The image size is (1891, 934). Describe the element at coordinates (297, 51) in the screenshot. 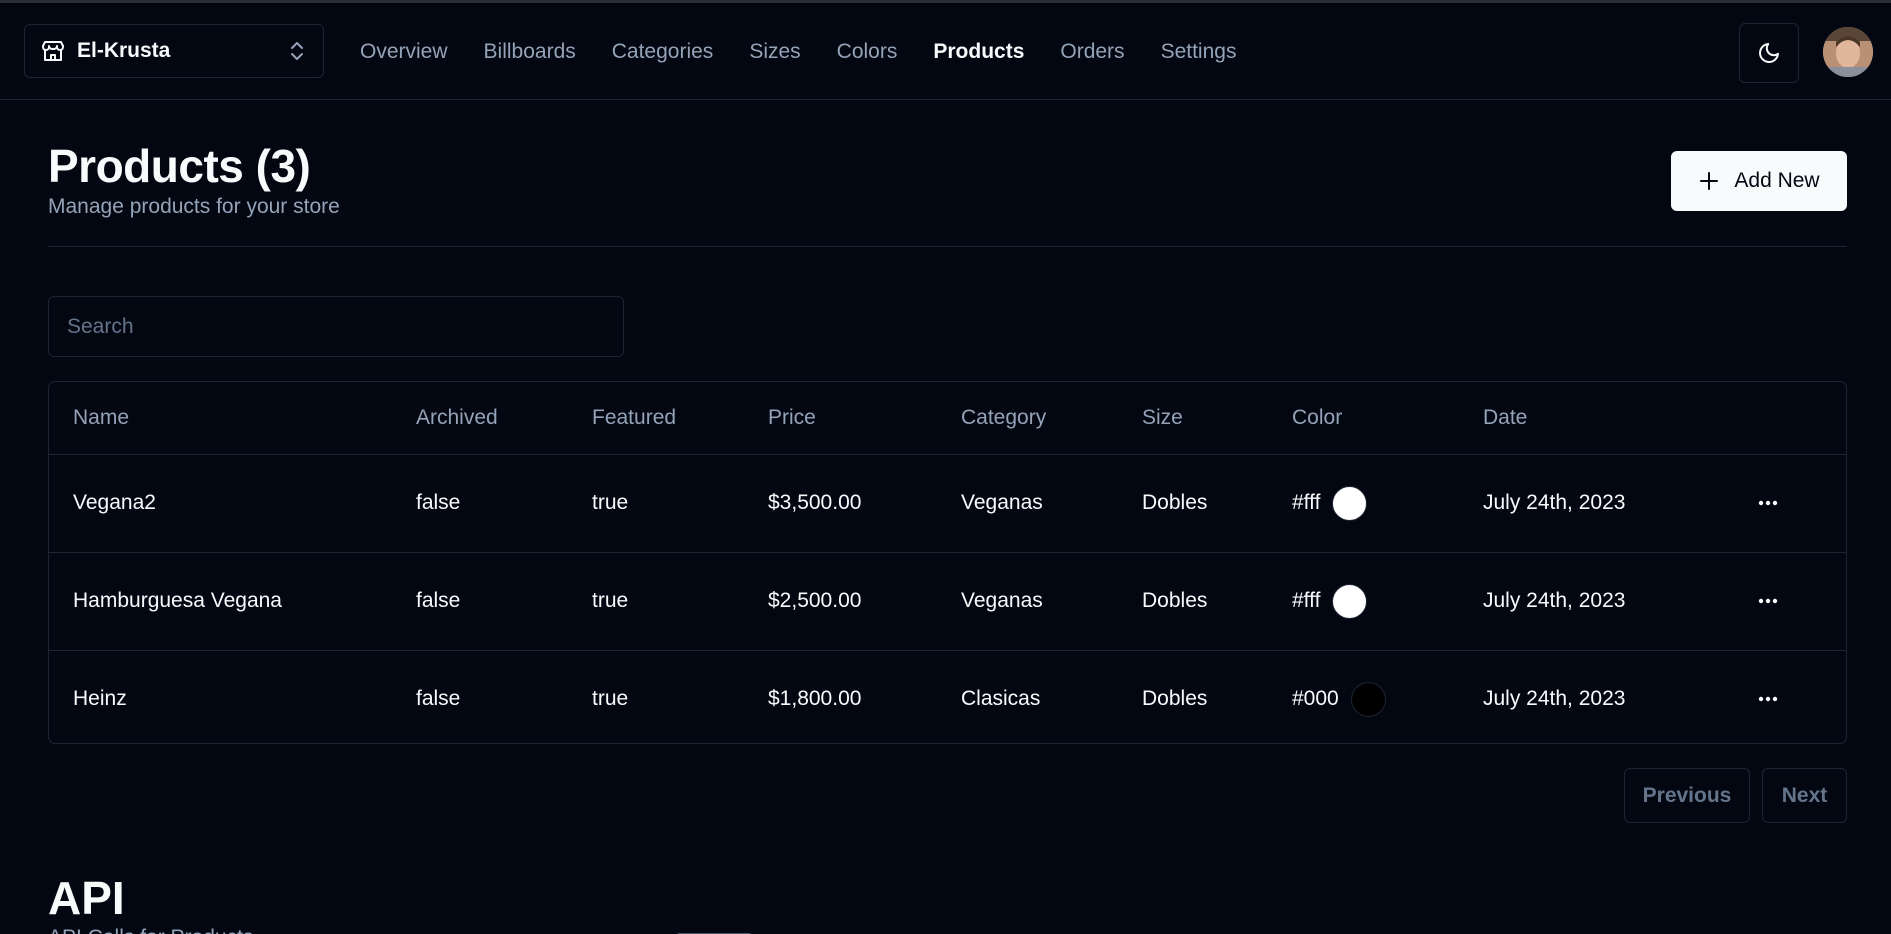

I see `chevrons-up-down-icon` at that location.